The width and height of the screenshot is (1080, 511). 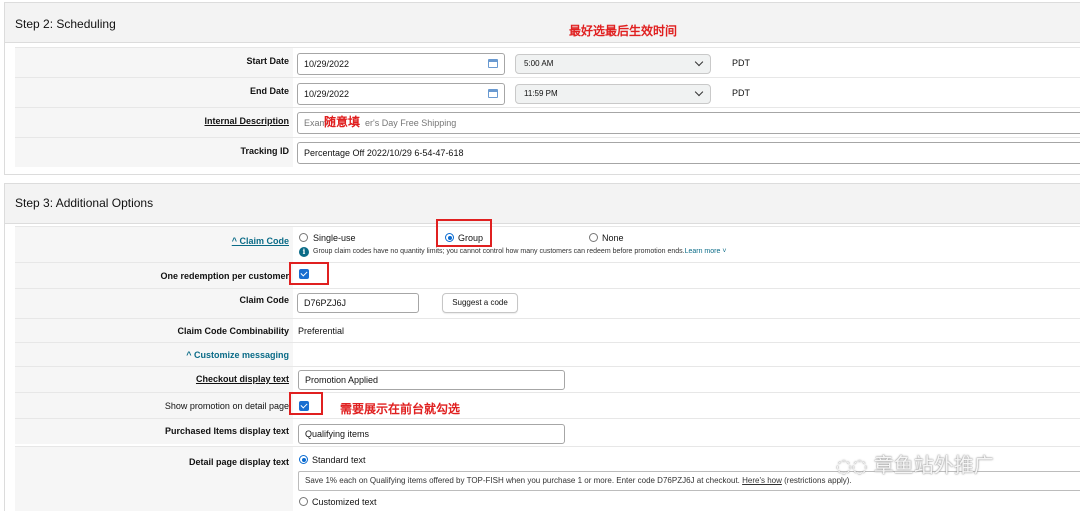 I want to click on highlight-one-redemption, so click(x=309, y=273).